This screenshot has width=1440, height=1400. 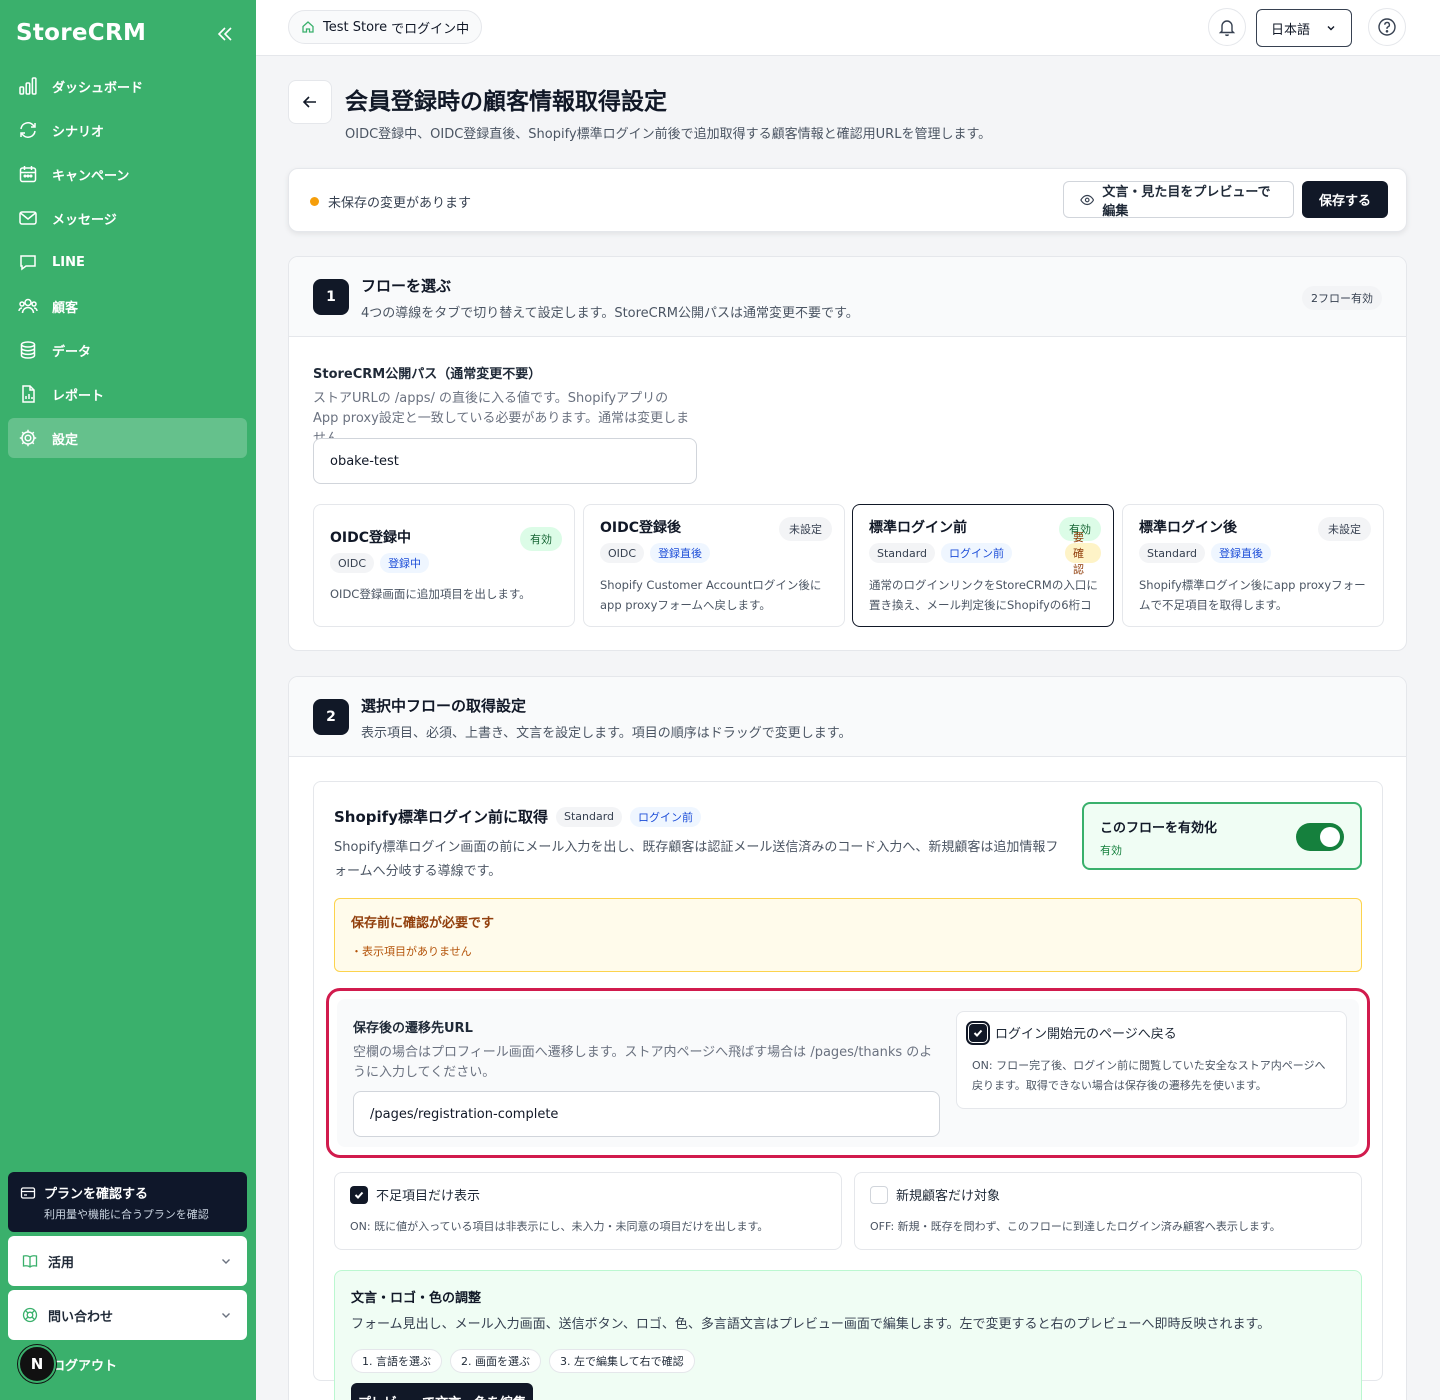 I want to click on section-subtitle: 表示項目、必須、上書き、文言を設定します。項目の順序はドラッグで変更します。, so click(x=606, y=733).